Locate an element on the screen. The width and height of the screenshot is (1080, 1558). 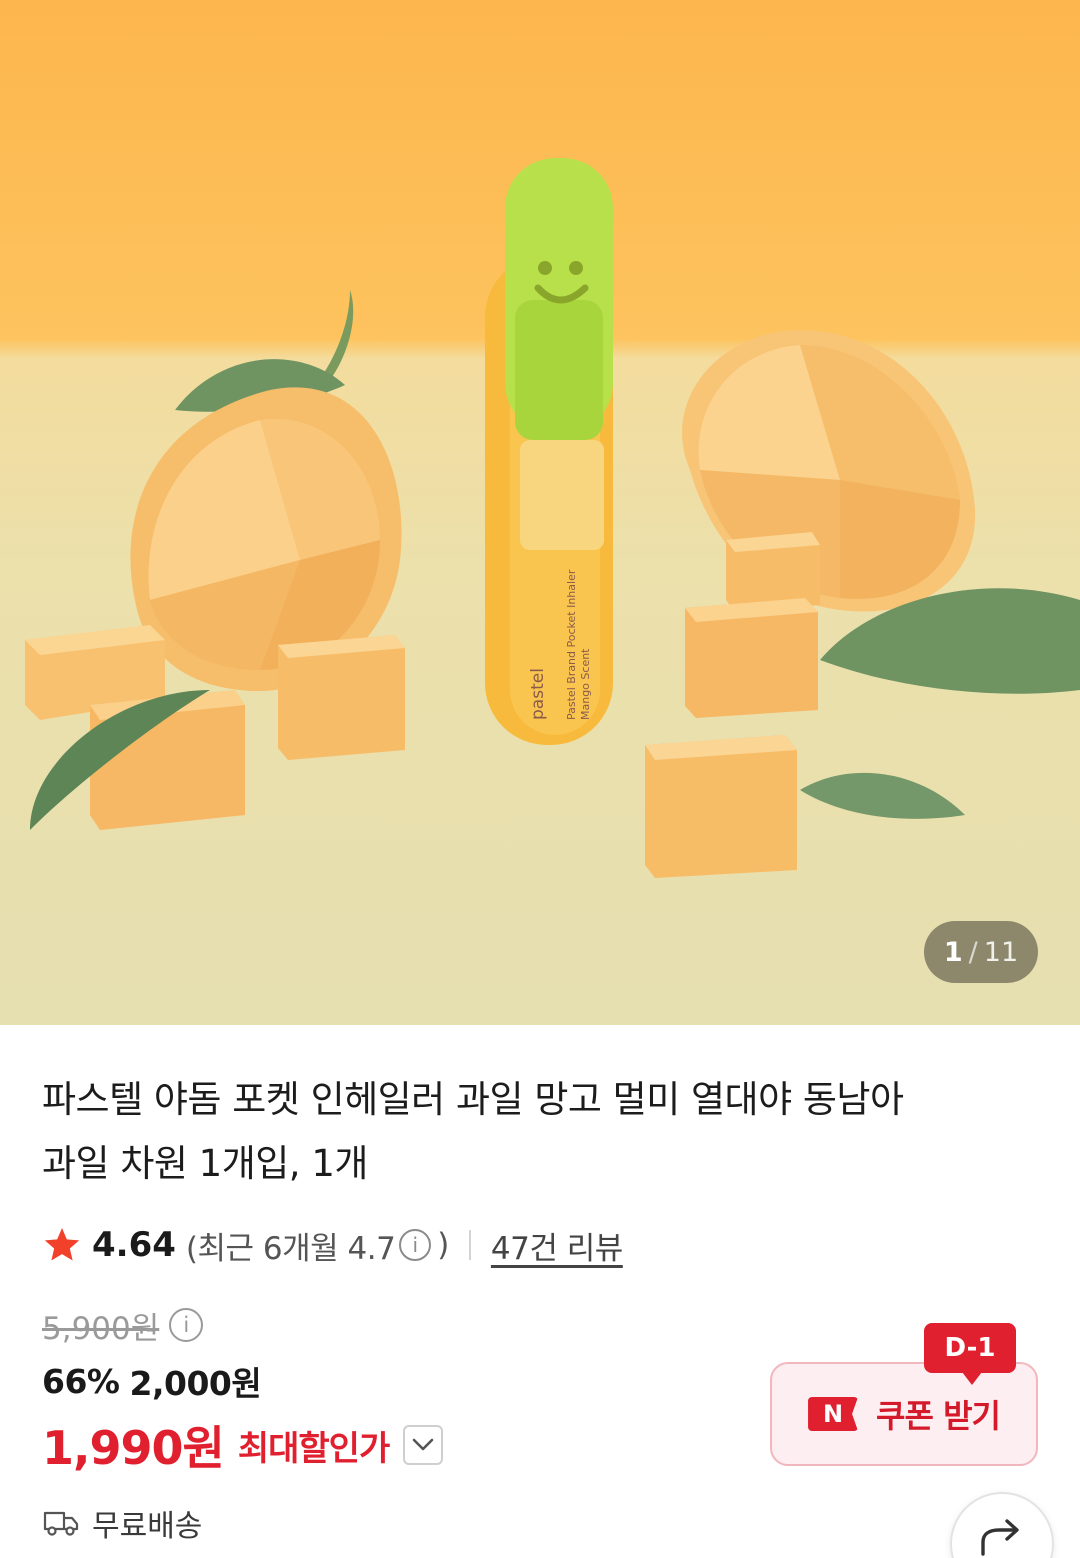
inhaler-brand-text: pastel is located at coordinates (538, 694).